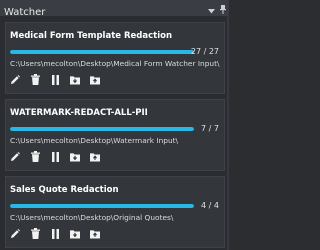  What do you see at coordinates (223, 9) in the screenshot?
I see `pin-icon` at bounding box center [223, 9].